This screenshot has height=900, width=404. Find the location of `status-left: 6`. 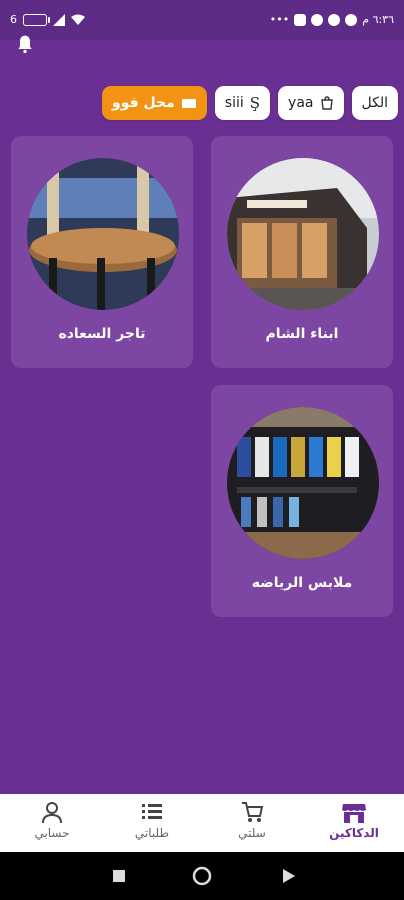

status-left: 6 is located at coordinates (47, 19).